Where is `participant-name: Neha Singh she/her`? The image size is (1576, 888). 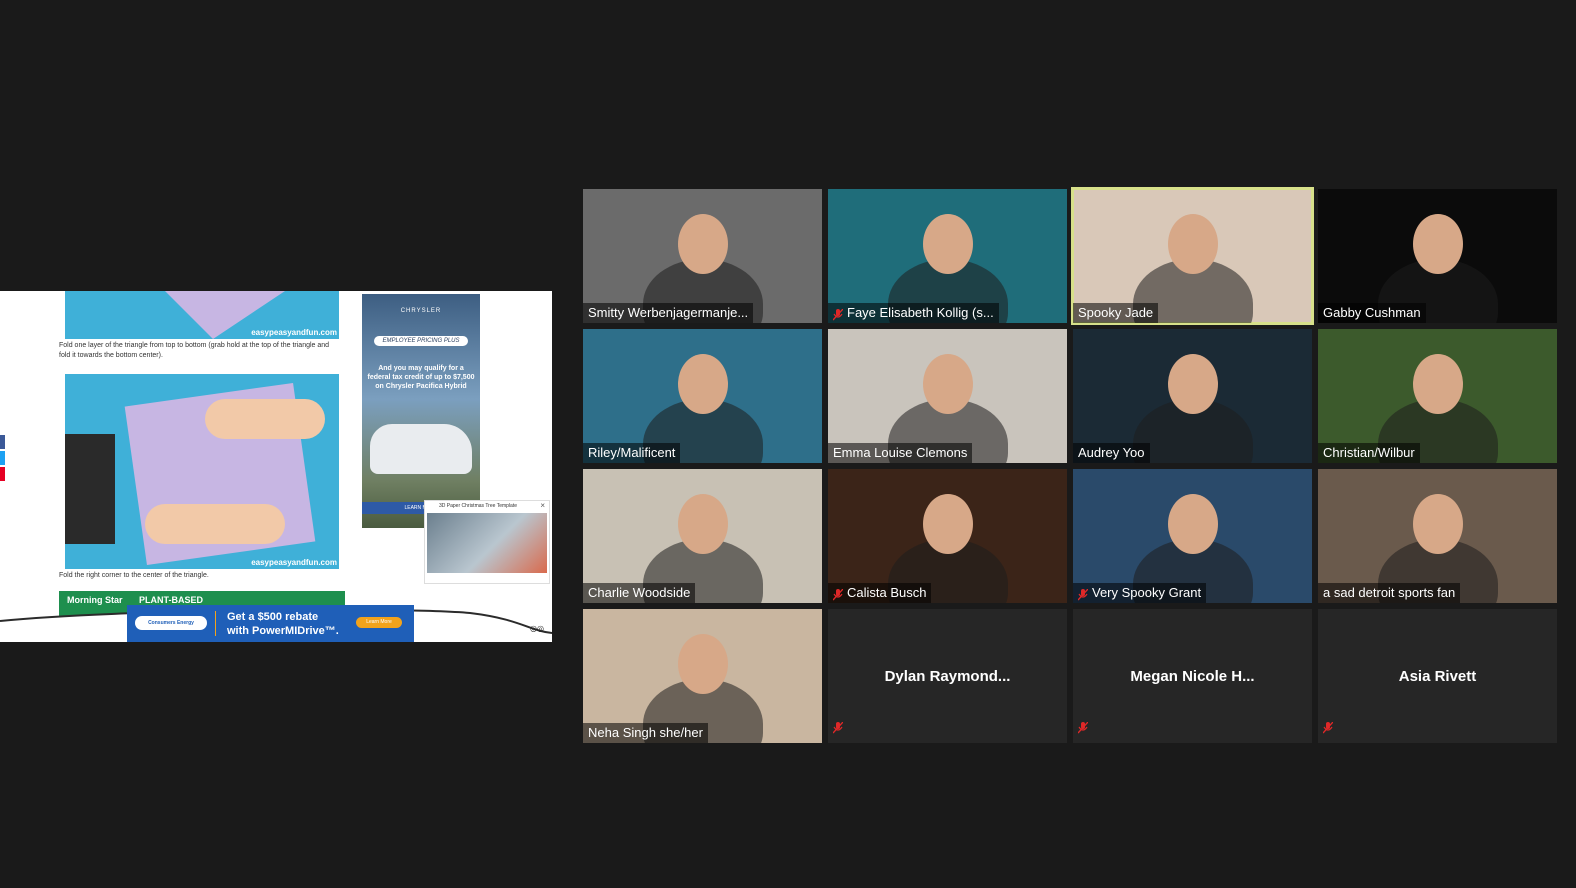 participant-name: Neha Singh she/her is located at coordinates (645, 732).